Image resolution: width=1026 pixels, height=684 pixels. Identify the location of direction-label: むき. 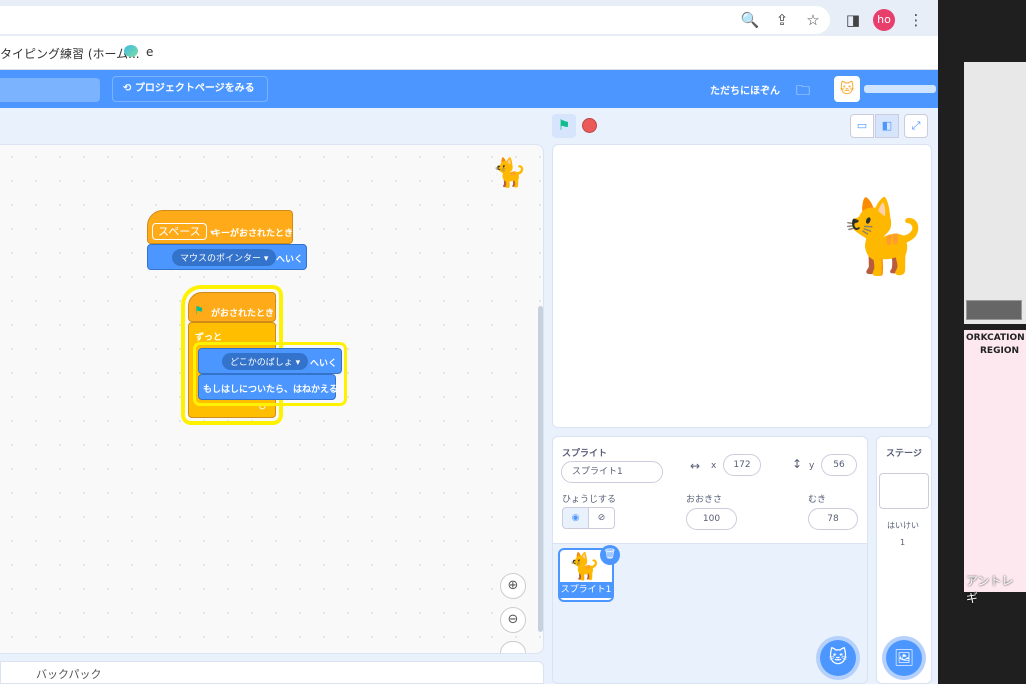
(817, 500).